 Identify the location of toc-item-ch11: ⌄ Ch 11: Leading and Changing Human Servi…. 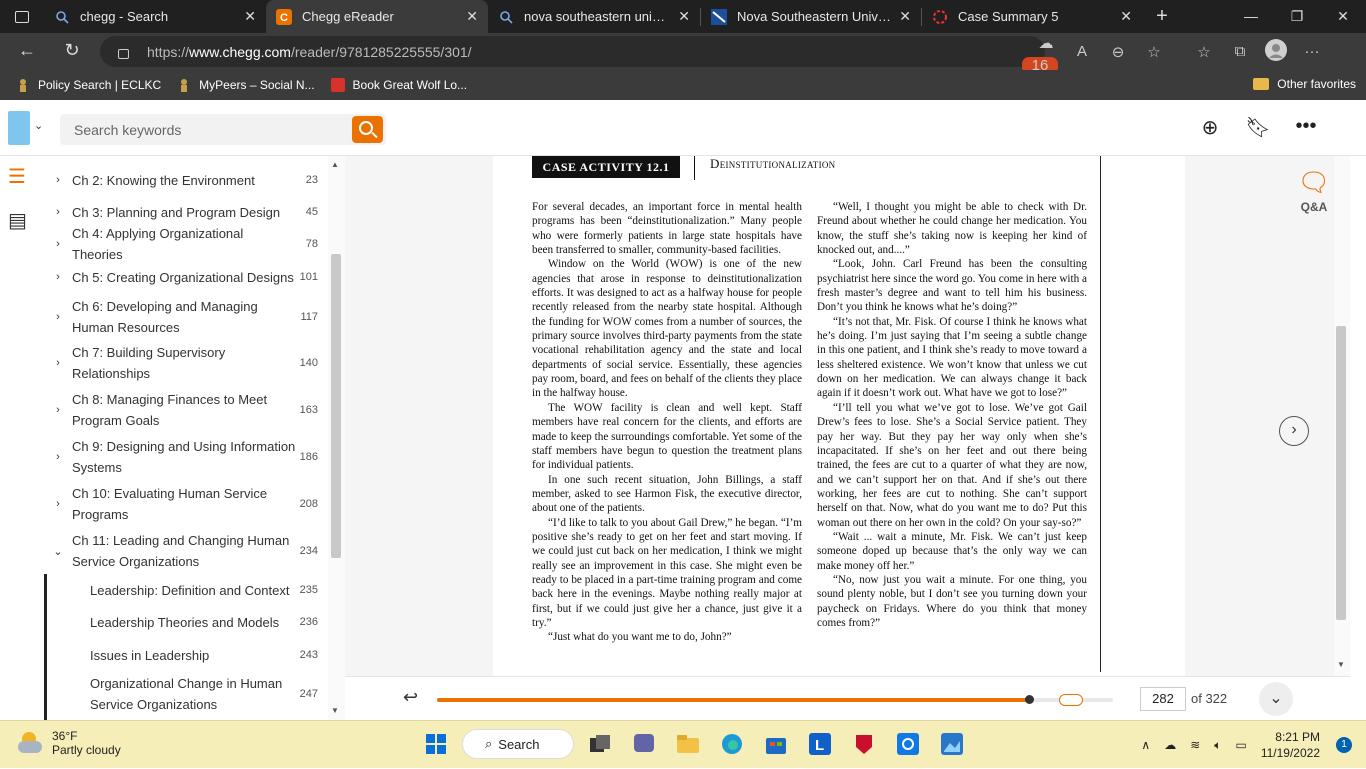
(186, 551).